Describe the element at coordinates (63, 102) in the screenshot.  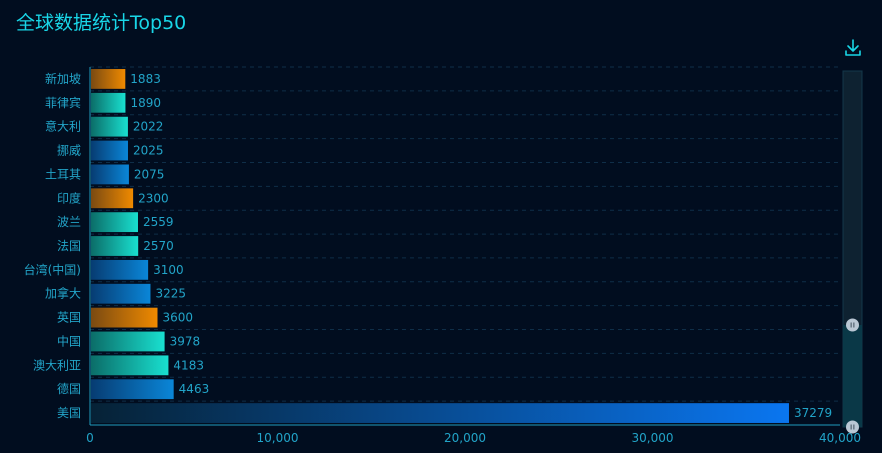
I see `y-tick-label: 菲律宾` at that location.